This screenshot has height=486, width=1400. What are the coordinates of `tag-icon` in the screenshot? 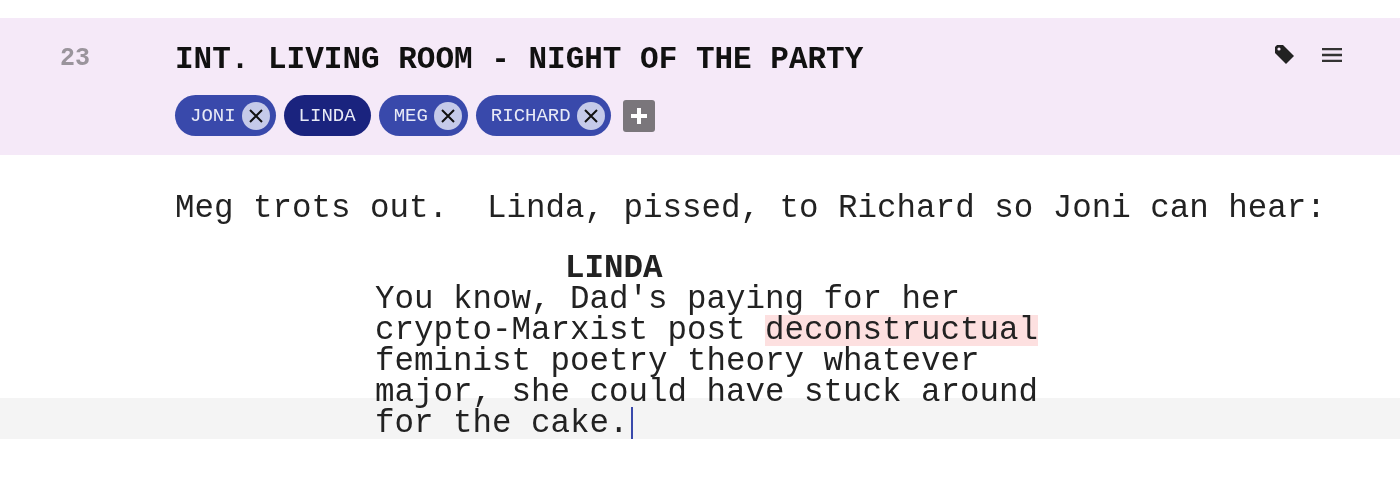 It's located at (1285, 55).